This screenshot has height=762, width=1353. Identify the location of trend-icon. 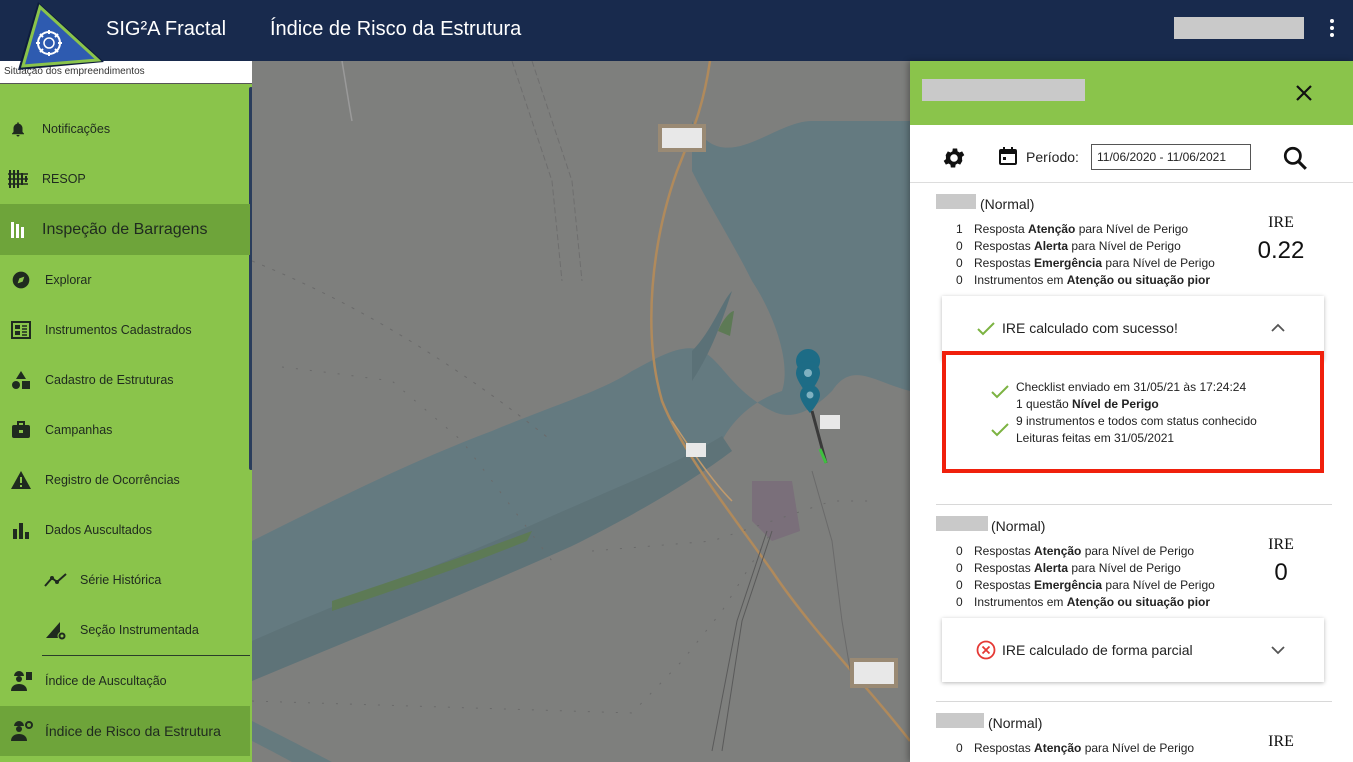
(56, 580).